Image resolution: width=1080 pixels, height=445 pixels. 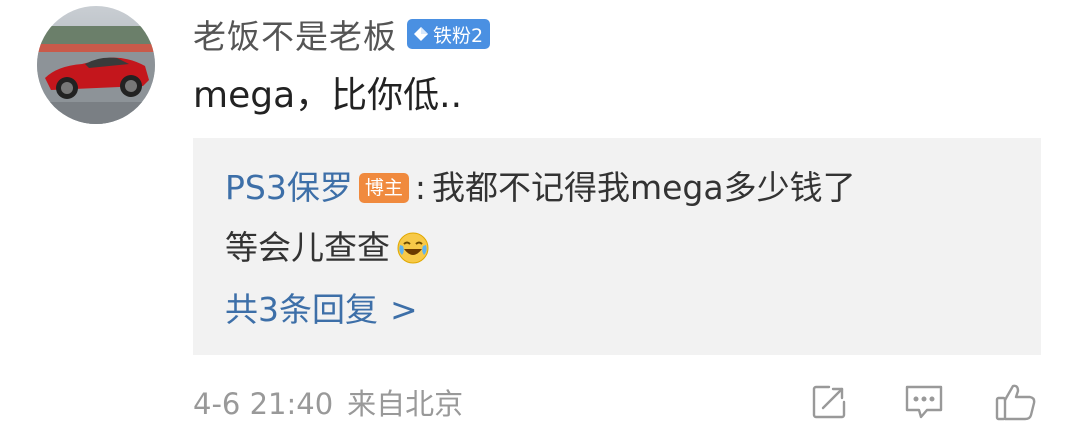 What do you see at coordinates (413, 248) in the screenshot?
I see `laughing-tears-emoji-icon` at bounding box center [413, 248].